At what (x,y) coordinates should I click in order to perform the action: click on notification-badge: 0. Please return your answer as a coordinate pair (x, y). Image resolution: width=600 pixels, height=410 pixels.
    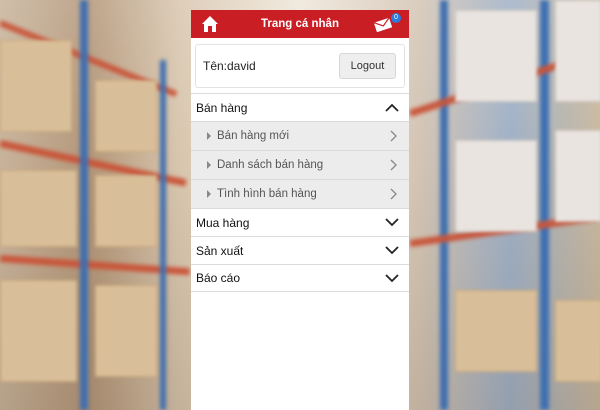
    Looking at the image, I should click on (396, 18).